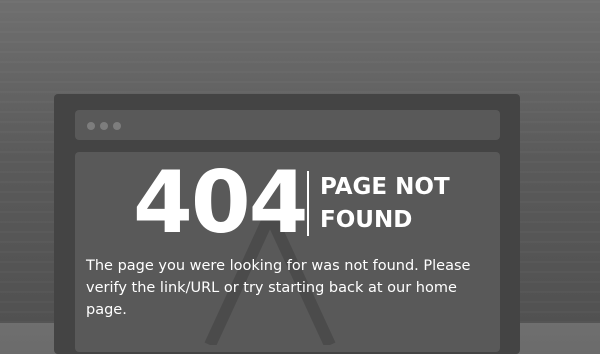 The height and width of the screenshot is (354, 600). I want to click on title-divider, so click(308, 203).